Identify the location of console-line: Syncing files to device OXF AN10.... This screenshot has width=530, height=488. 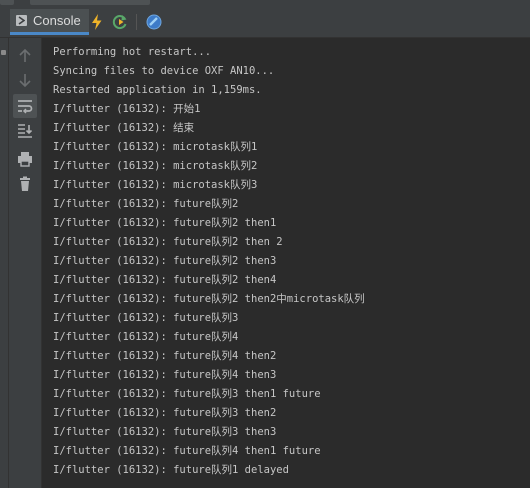
(164, 71).